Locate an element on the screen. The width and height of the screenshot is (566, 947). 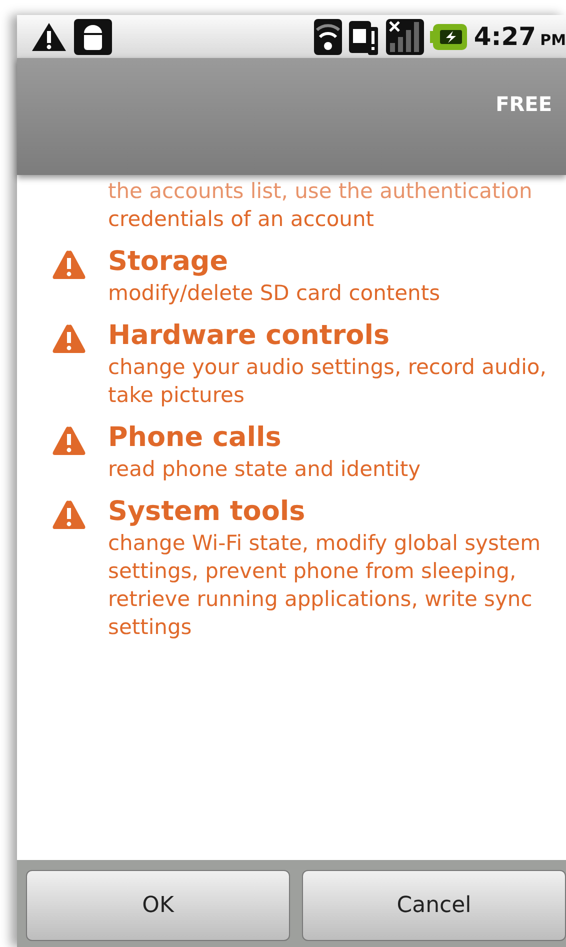
cancel-button: Cancel is located at coordinates (434, 905).